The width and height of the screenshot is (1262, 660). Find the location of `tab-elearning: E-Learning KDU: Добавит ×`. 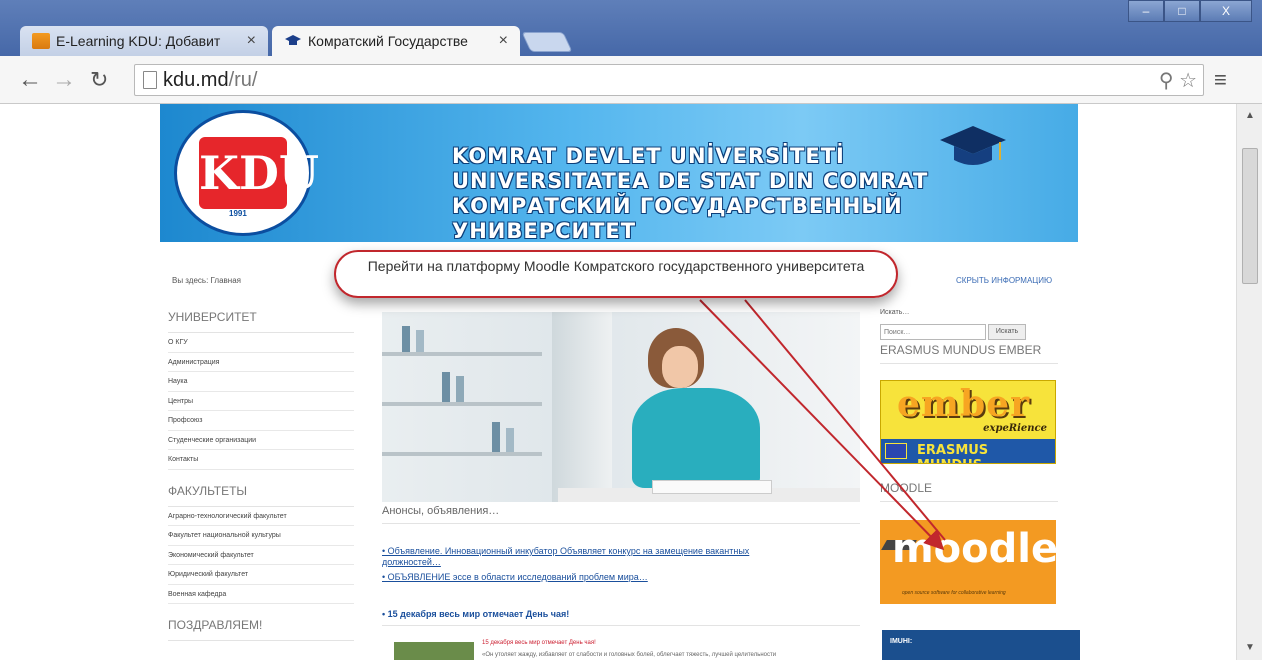

tab-elearning: E-Learning KDU: Добавит × is located at coordinates (144, 41).